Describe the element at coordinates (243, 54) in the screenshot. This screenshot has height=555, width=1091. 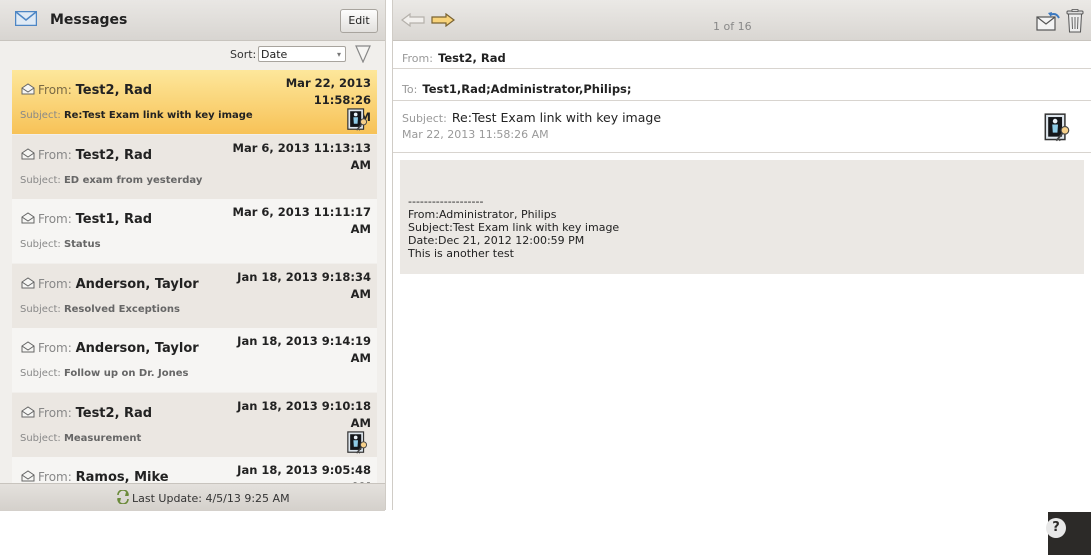
I see `sort-label: Sort:` at that location.